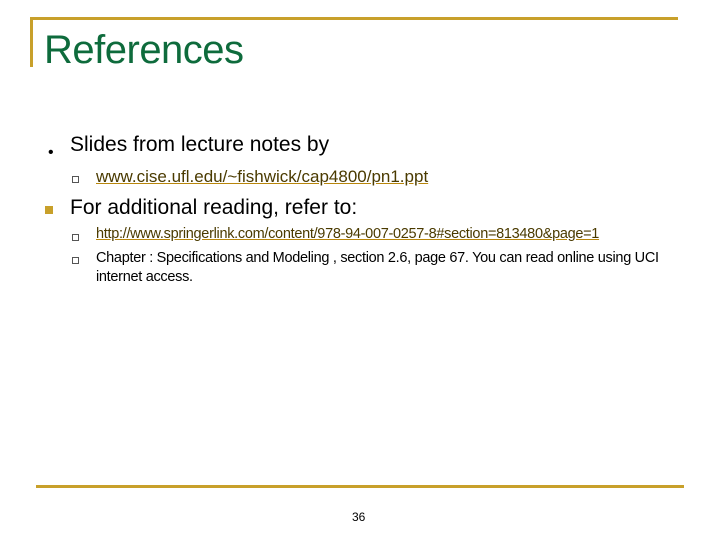 This screenshot has height=540, width=720. Describe the element at coordinates (200, 144) in the screenshot. I see `bullet-slides: Slides from lecture notes by` at that location.